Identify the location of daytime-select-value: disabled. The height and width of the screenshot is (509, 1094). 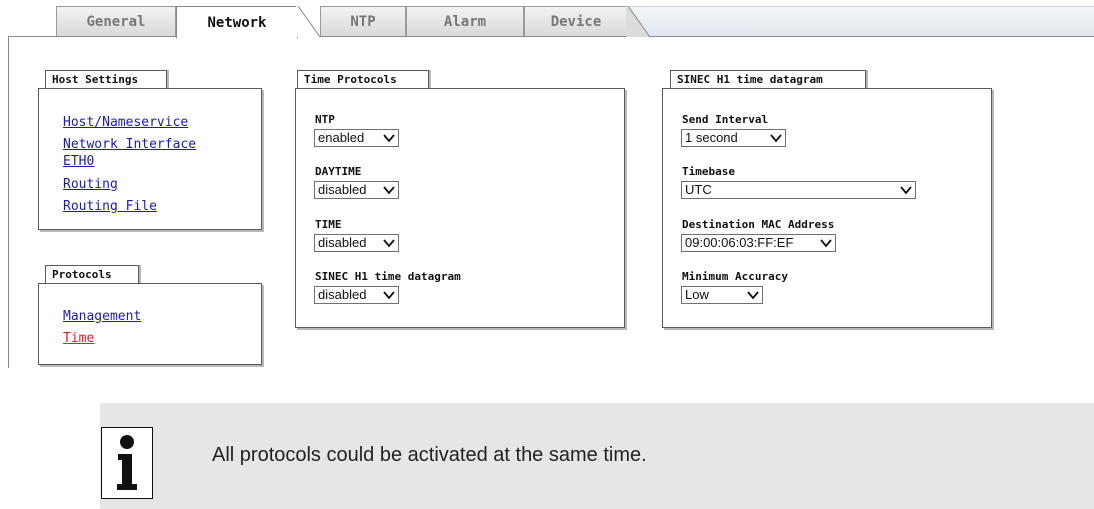
(342, 189).